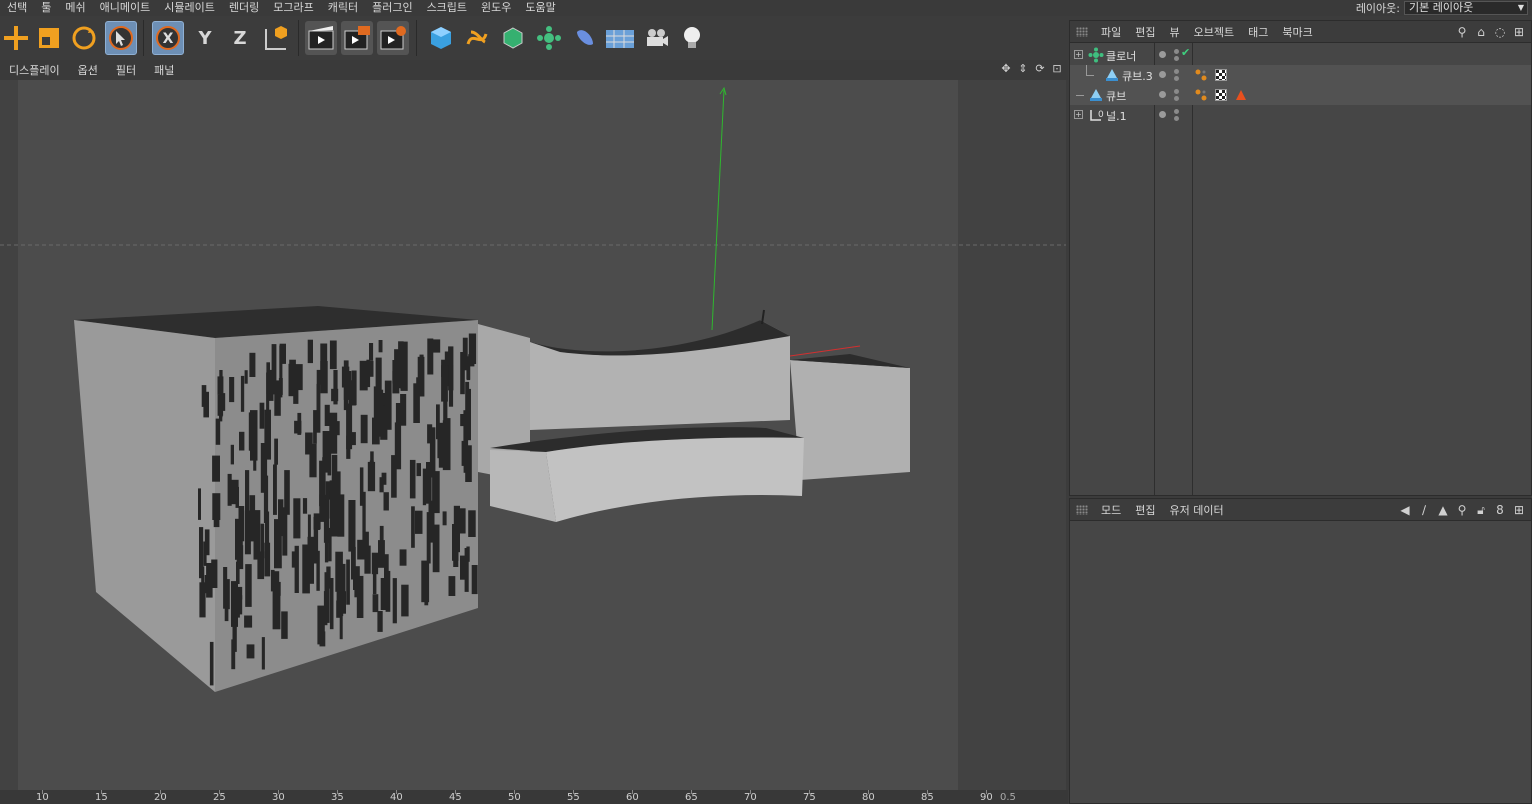 The height and width of the screenshot is (804, 1532). What do you see at coordinates (1297, 32) in the screenshot?
I see `object-menu-item: 북마크` at bounding box center [1297, 32].